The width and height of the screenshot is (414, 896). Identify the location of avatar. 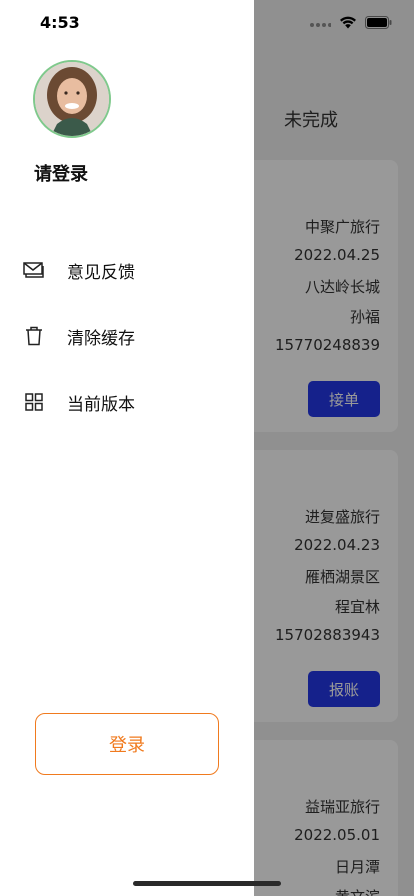
(72, 99).